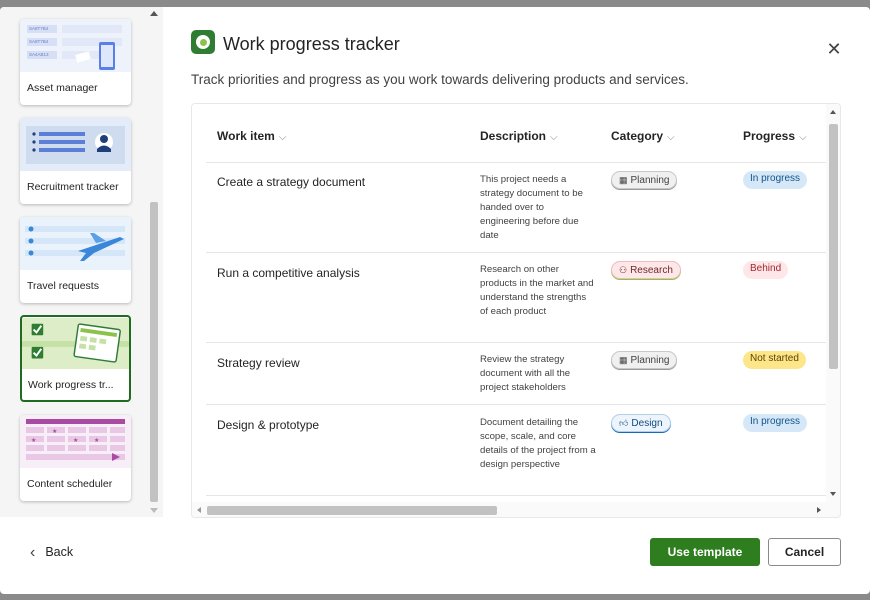 The width and height of the screenshot is (870, 600). I want to click on row-work-item: Strategy review, so click(258, 363).